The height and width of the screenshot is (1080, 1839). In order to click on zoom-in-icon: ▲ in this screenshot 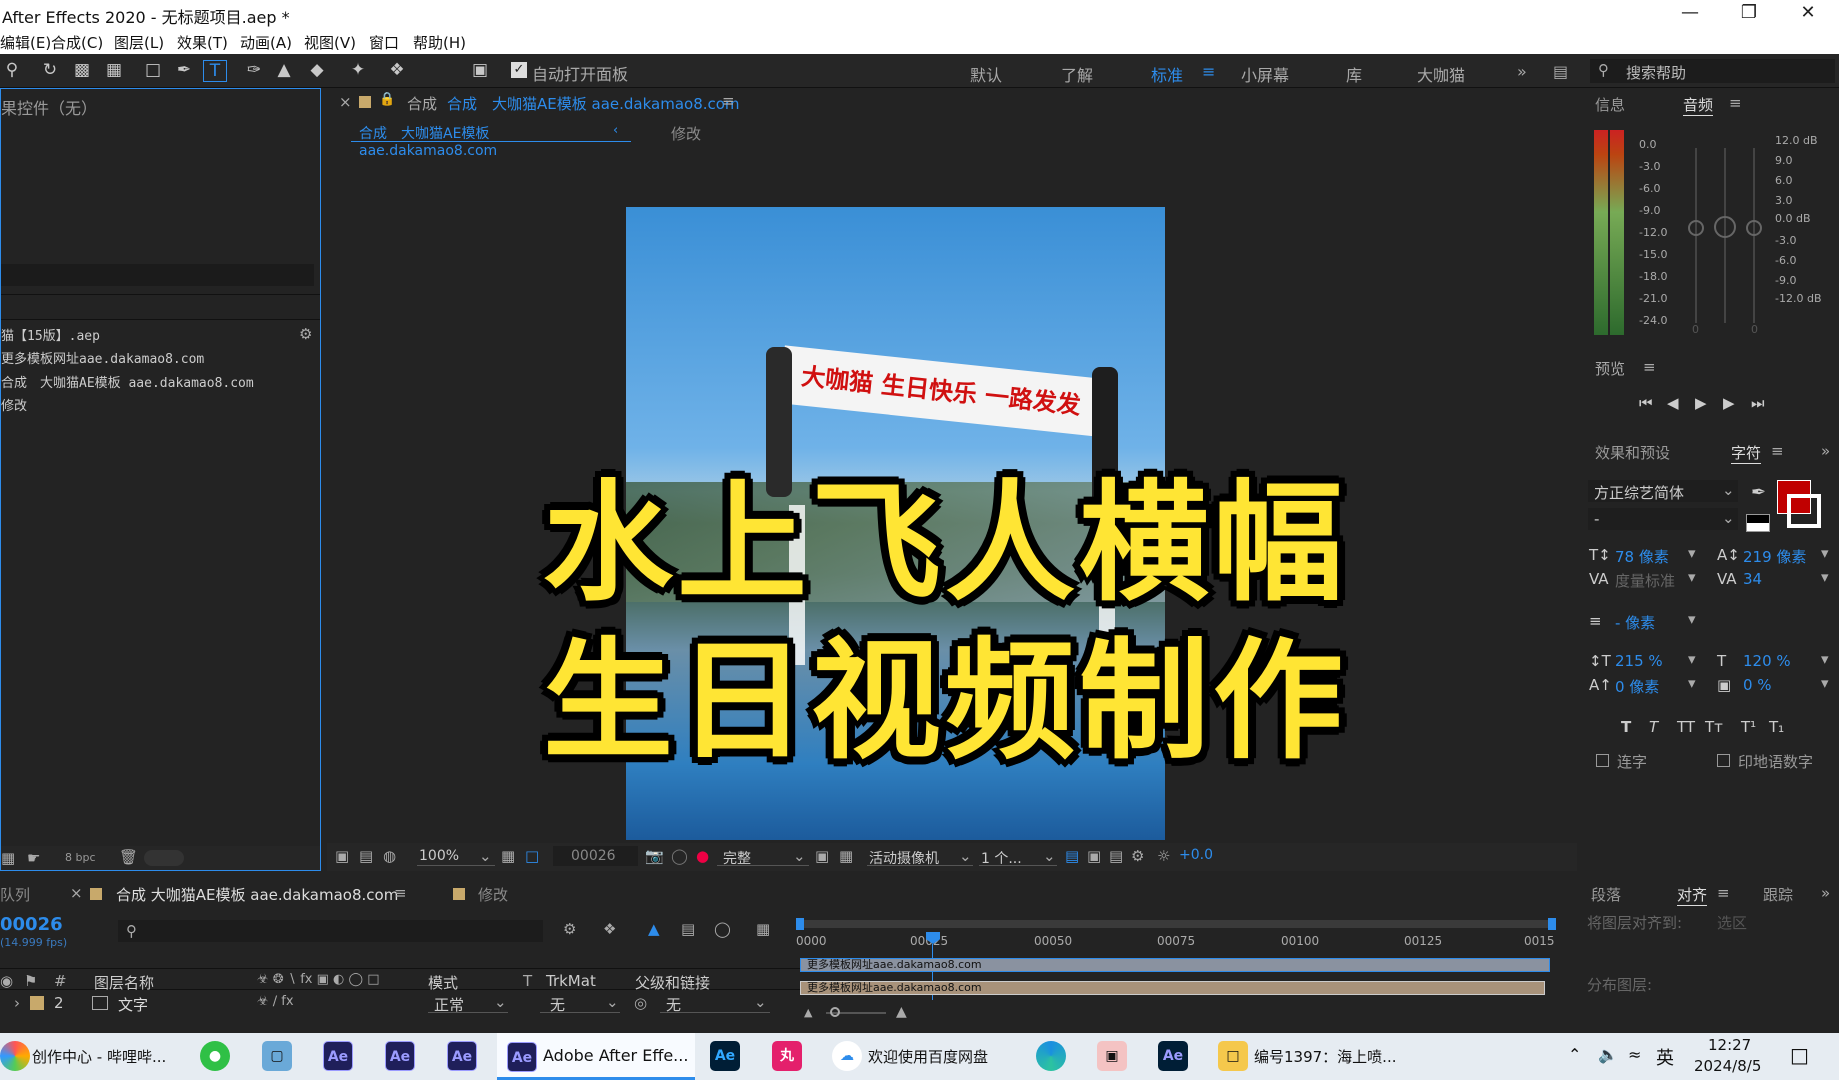, I will do `click(901, 1012)`.